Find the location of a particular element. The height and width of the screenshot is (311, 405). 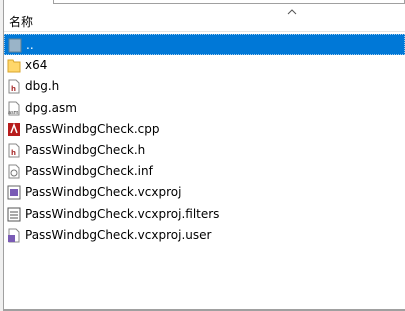

file-name: PassWindbgCheck.vcxproj.filters is located at coordinates (122, 213).